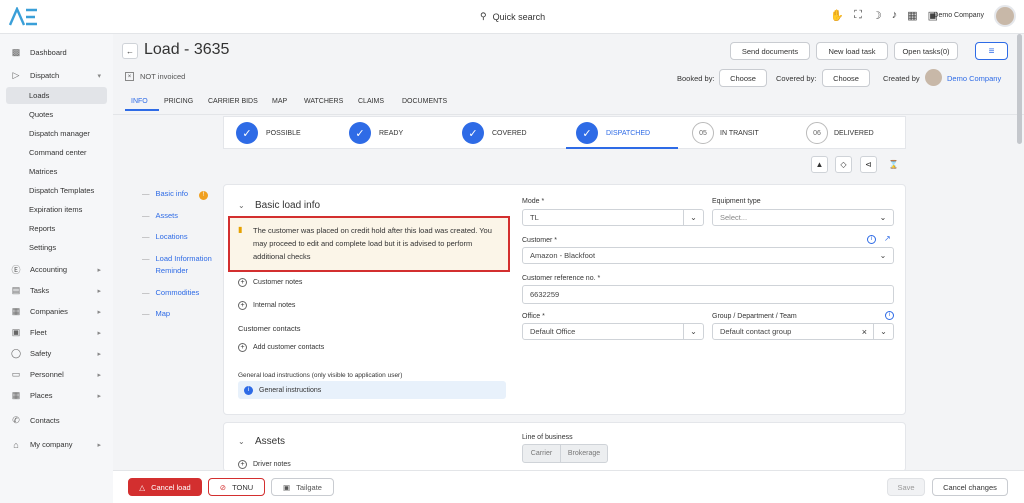 This screenshot has width=1024, height=503. What do you see at coordinates (56, 190) in the screenshot?
I see `sidebar-item-dispatch-templates: Dispatch Templates` at bounding box center [56, 190].